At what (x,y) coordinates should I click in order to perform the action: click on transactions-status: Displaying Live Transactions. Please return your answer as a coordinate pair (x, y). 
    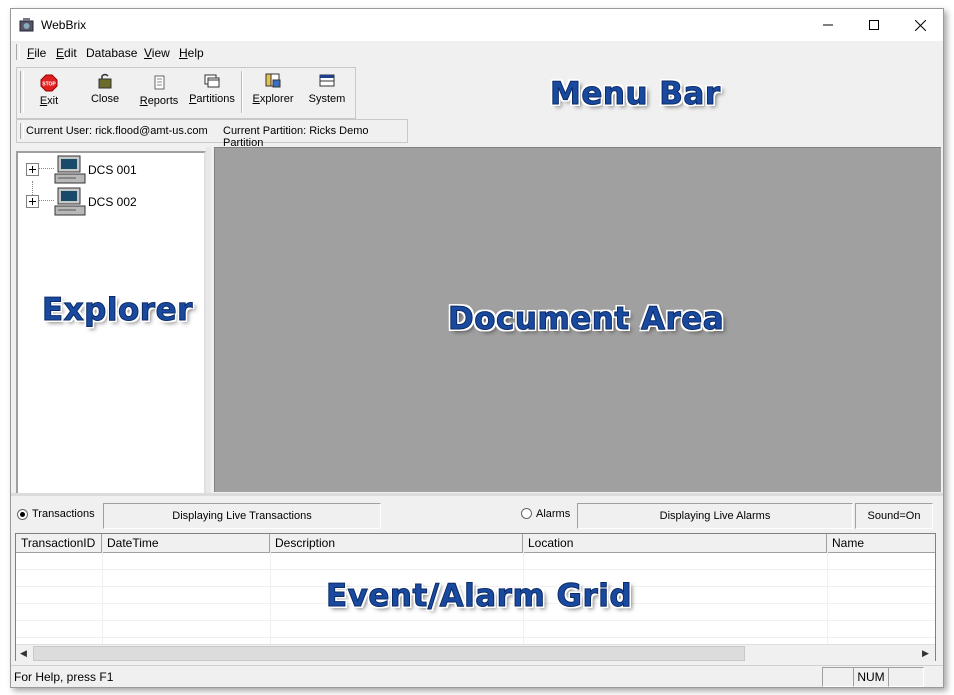
    Looking at the image, I should click on (242, 516).